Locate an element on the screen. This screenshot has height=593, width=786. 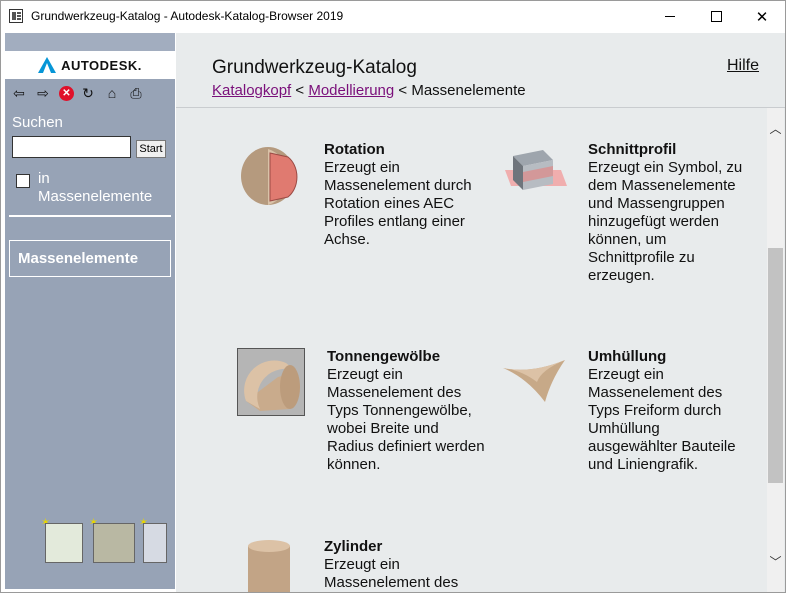
sidebar-header is located at coordinates (90, 42).